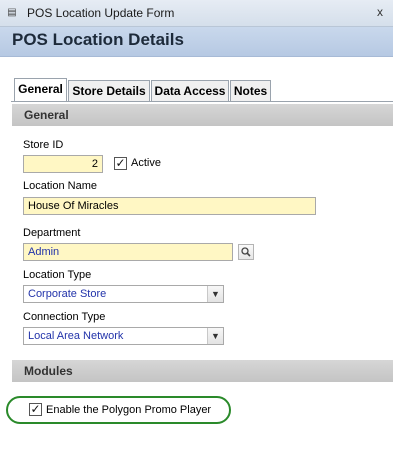  I want to click on tab-notes: Notes, so click(250, 90).